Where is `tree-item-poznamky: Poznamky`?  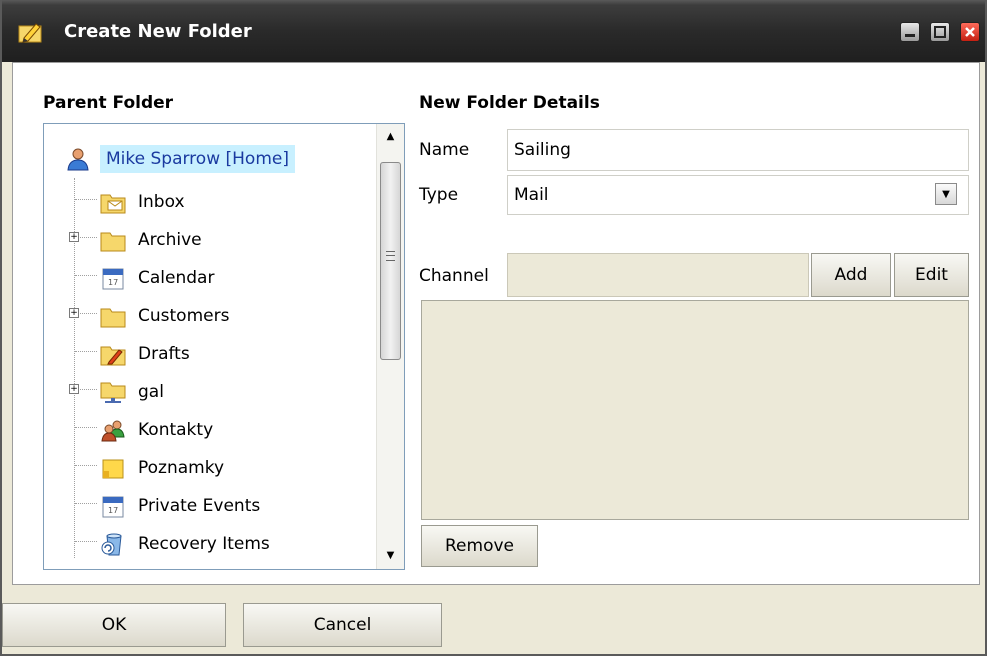
tree-item-poznamky: Poznamky is located at coordinates (162, 468).